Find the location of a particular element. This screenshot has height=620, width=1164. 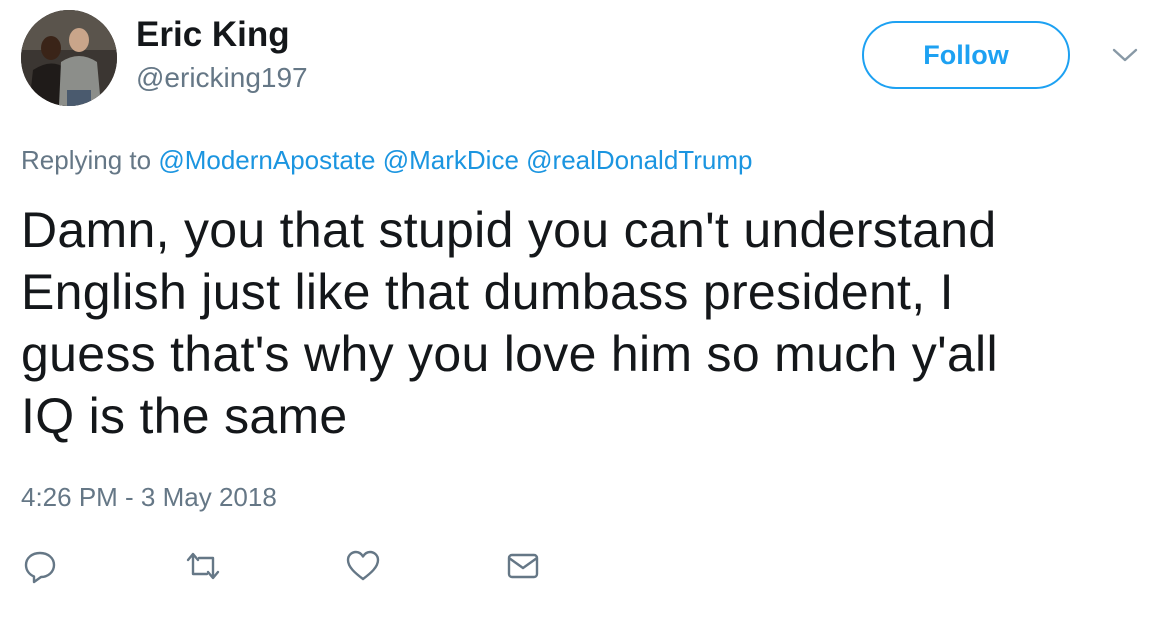

user-handle: @ericking197 is located at coordinates (222, 78).